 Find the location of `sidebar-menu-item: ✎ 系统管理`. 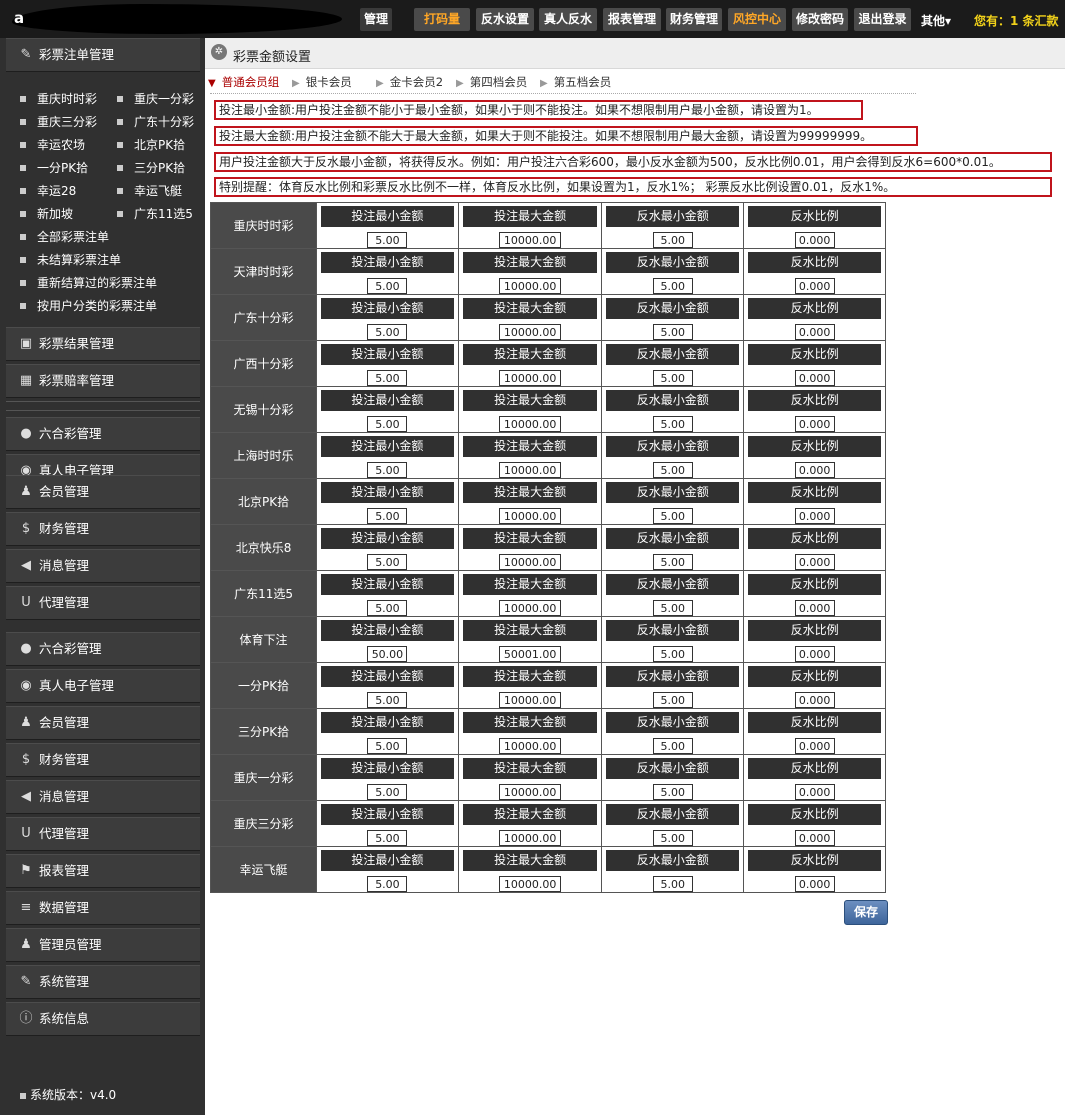

sidebar-menu-item: ✎ 系统管理 is located at coordinates (103, 982).